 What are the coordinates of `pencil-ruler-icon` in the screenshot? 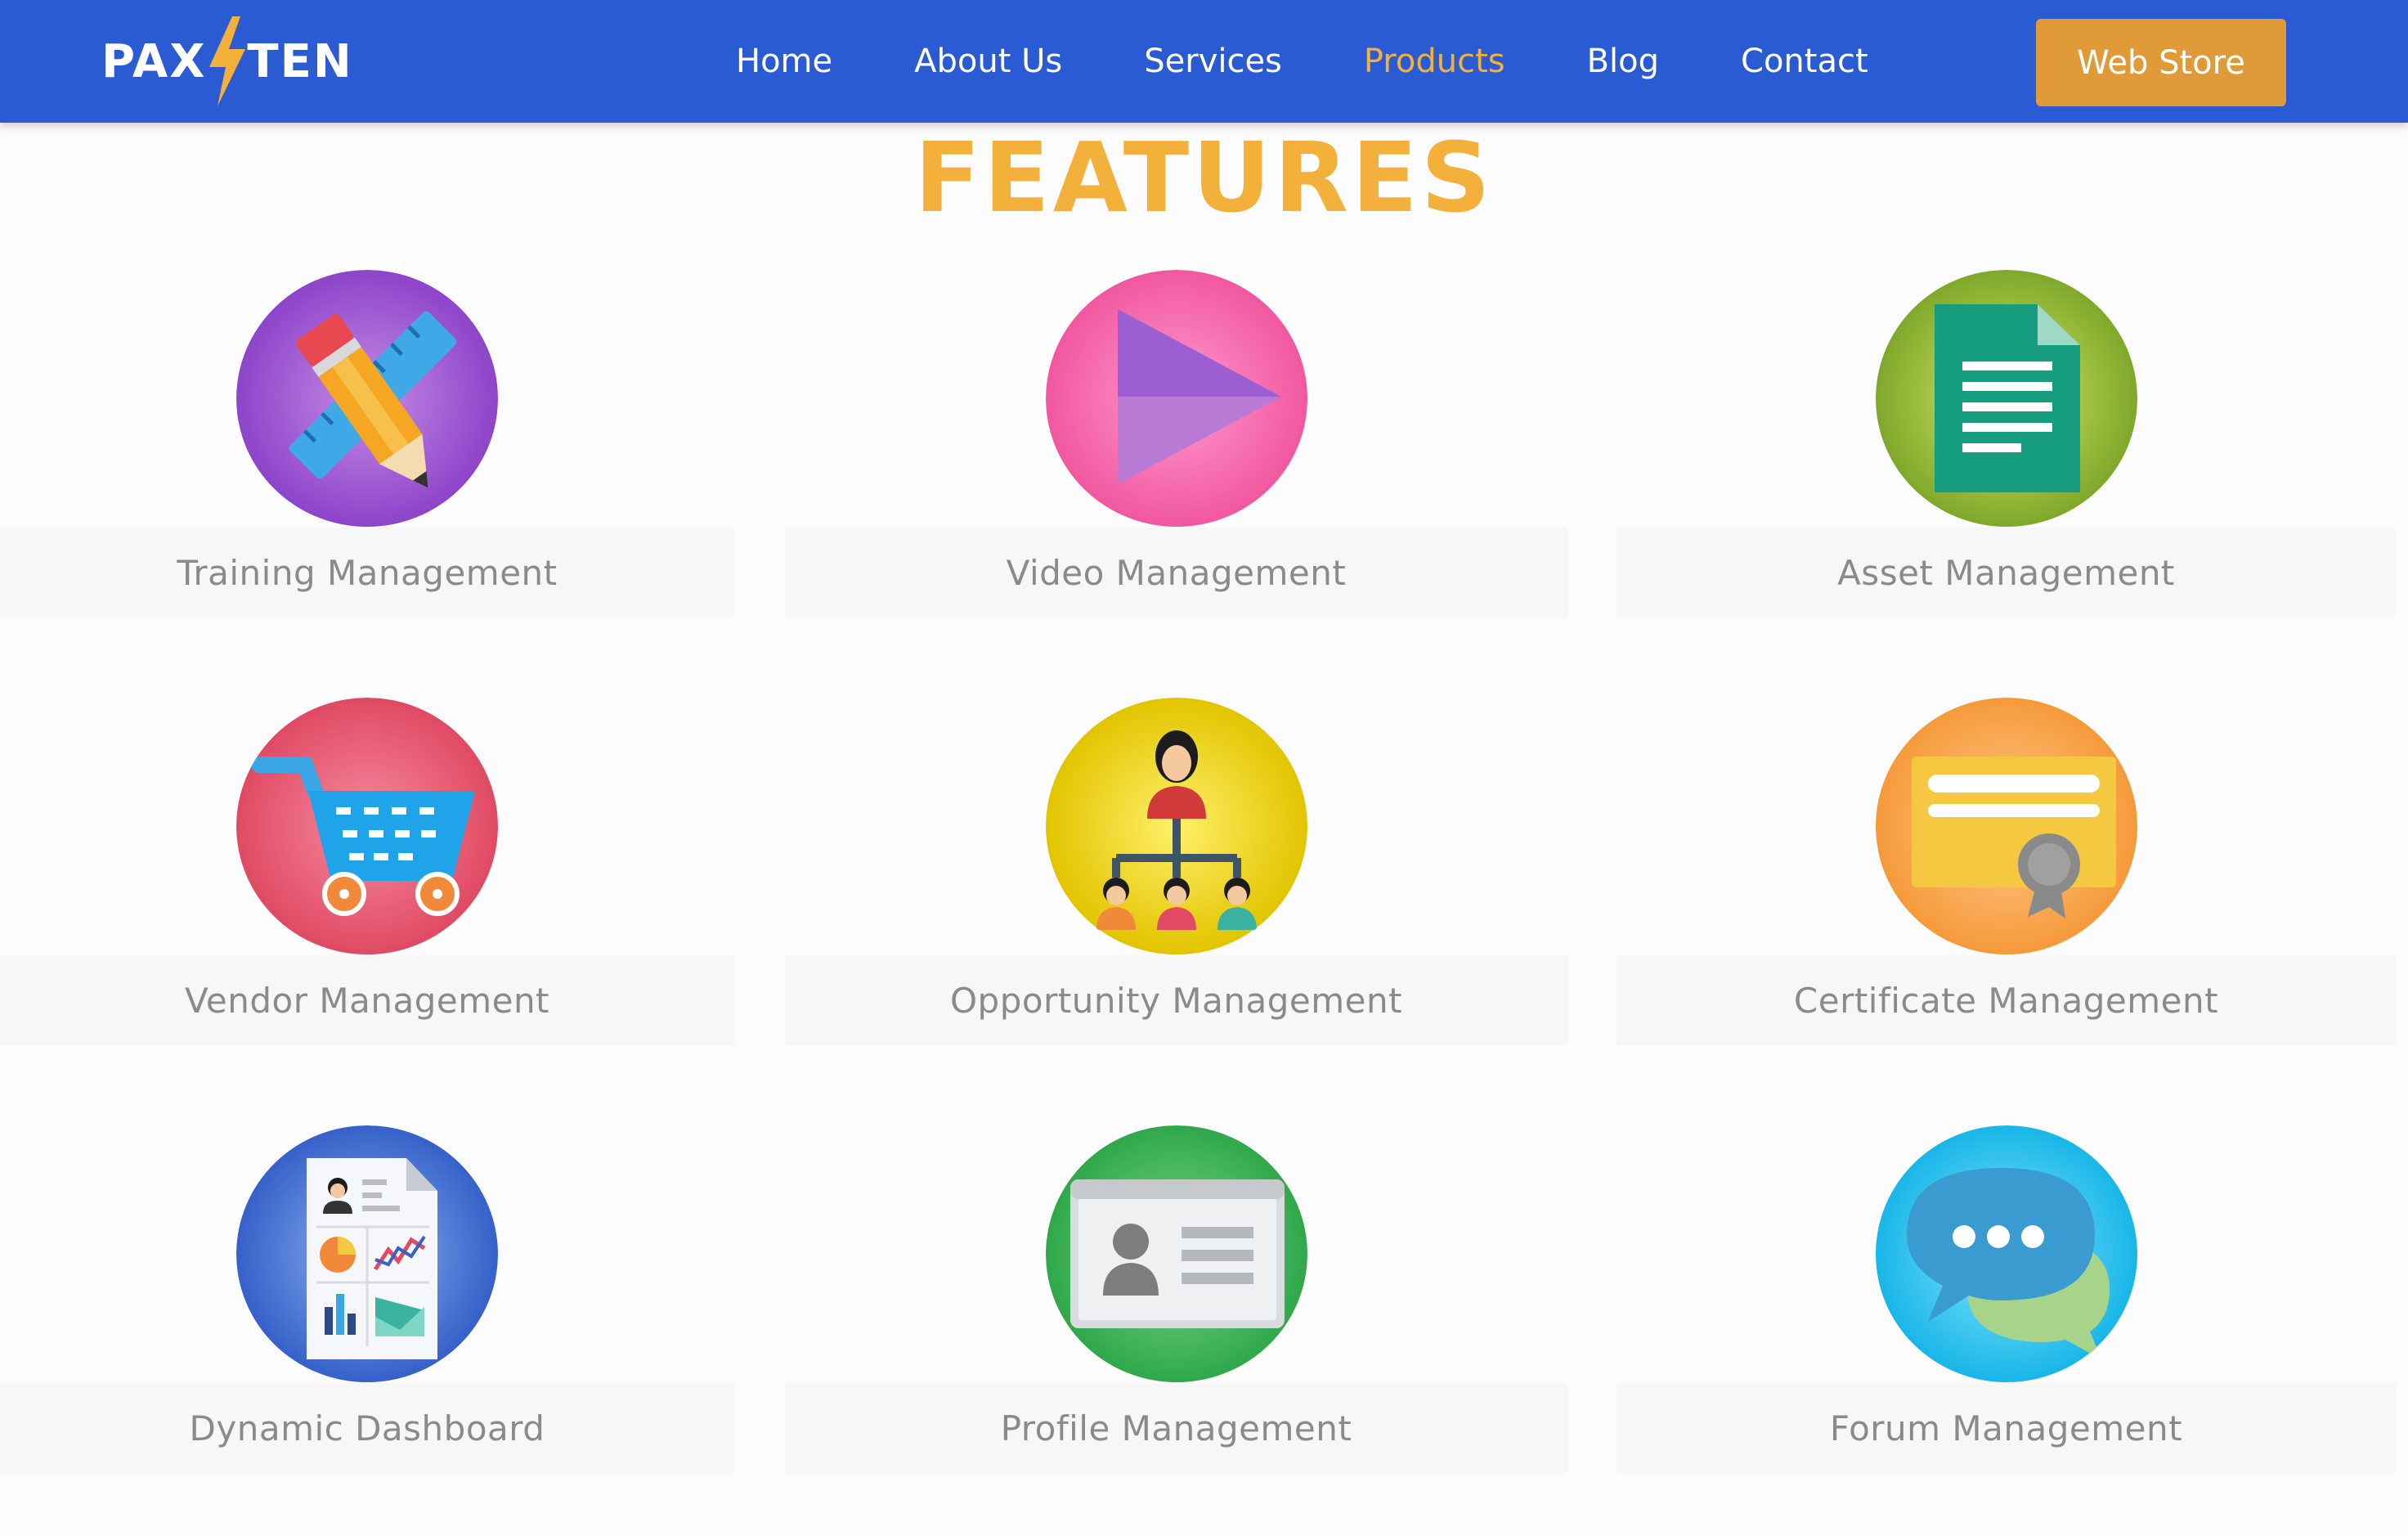 It's located at (367, 399).